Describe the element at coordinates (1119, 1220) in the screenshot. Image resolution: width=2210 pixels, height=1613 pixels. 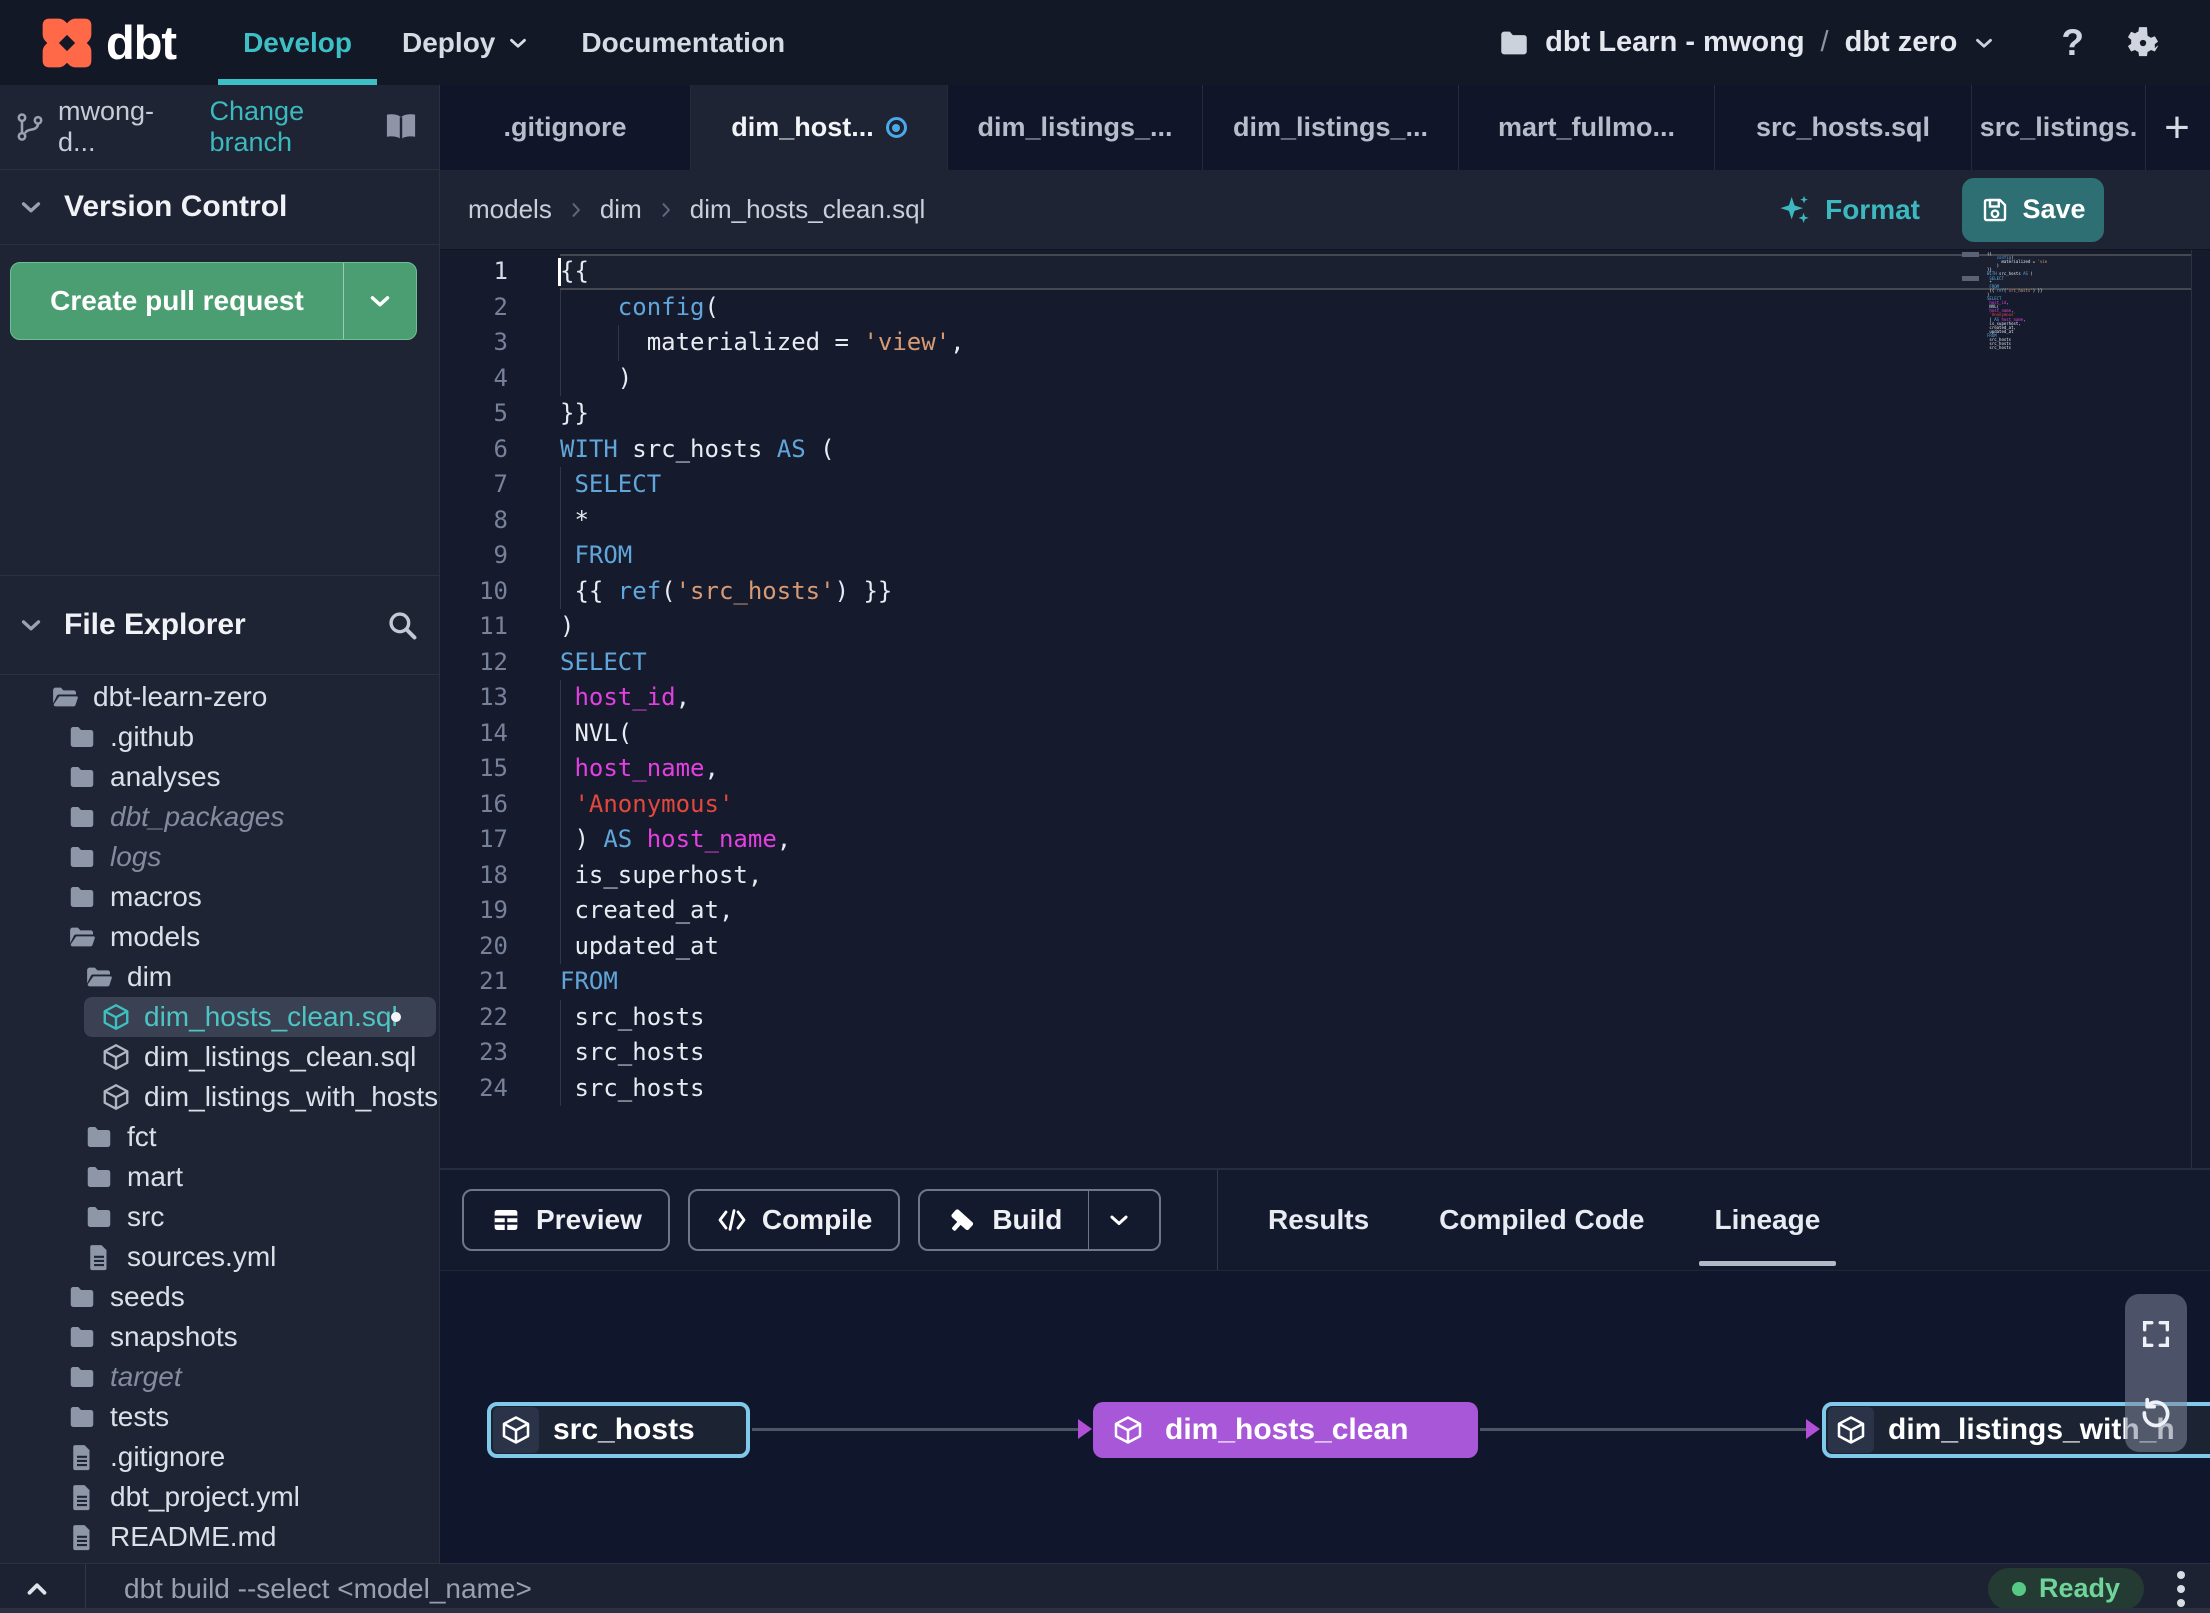
I see `chevron-down-icon` at that location.